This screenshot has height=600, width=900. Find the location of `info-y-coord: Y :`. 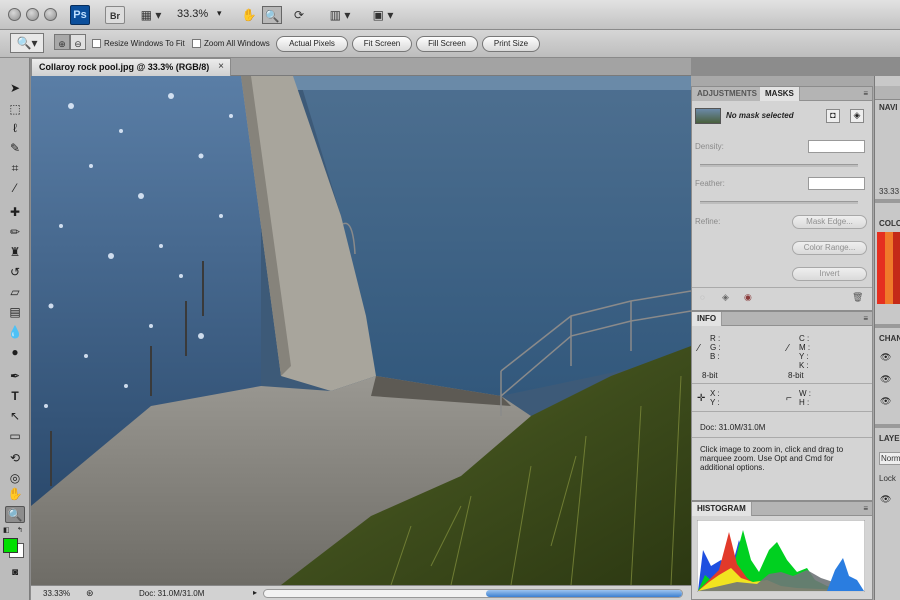

info-y-coord: Y : is located at coordinates (715, 402).